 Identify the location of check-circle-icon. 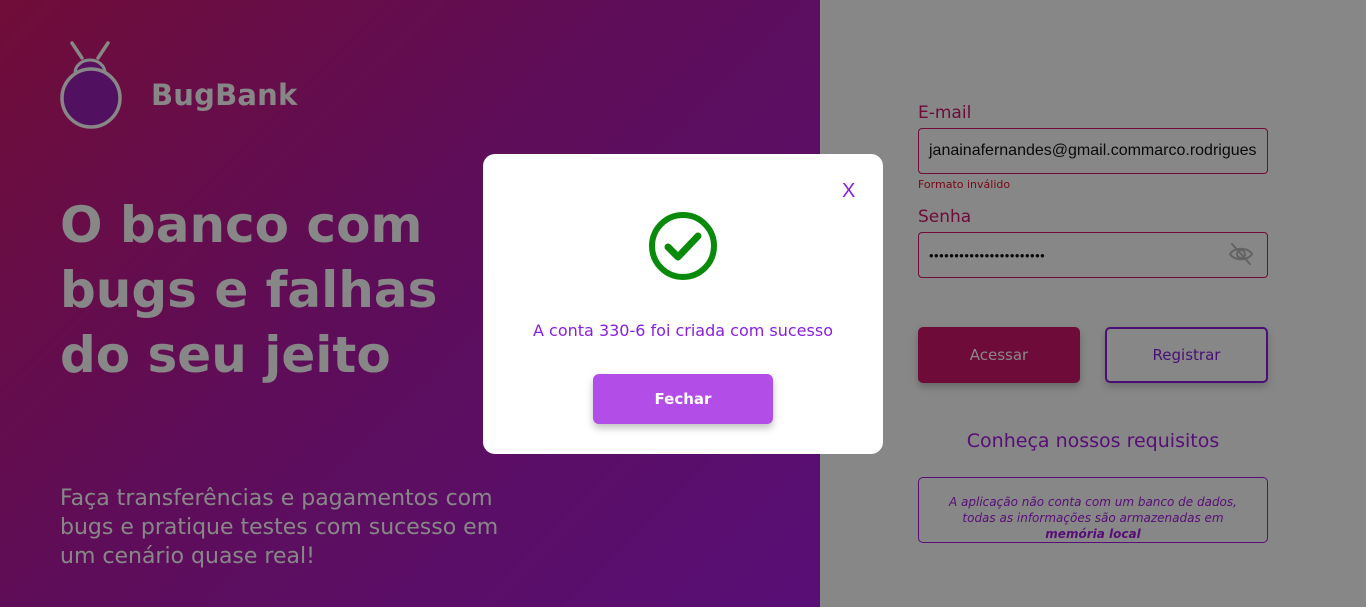
(683, 248).